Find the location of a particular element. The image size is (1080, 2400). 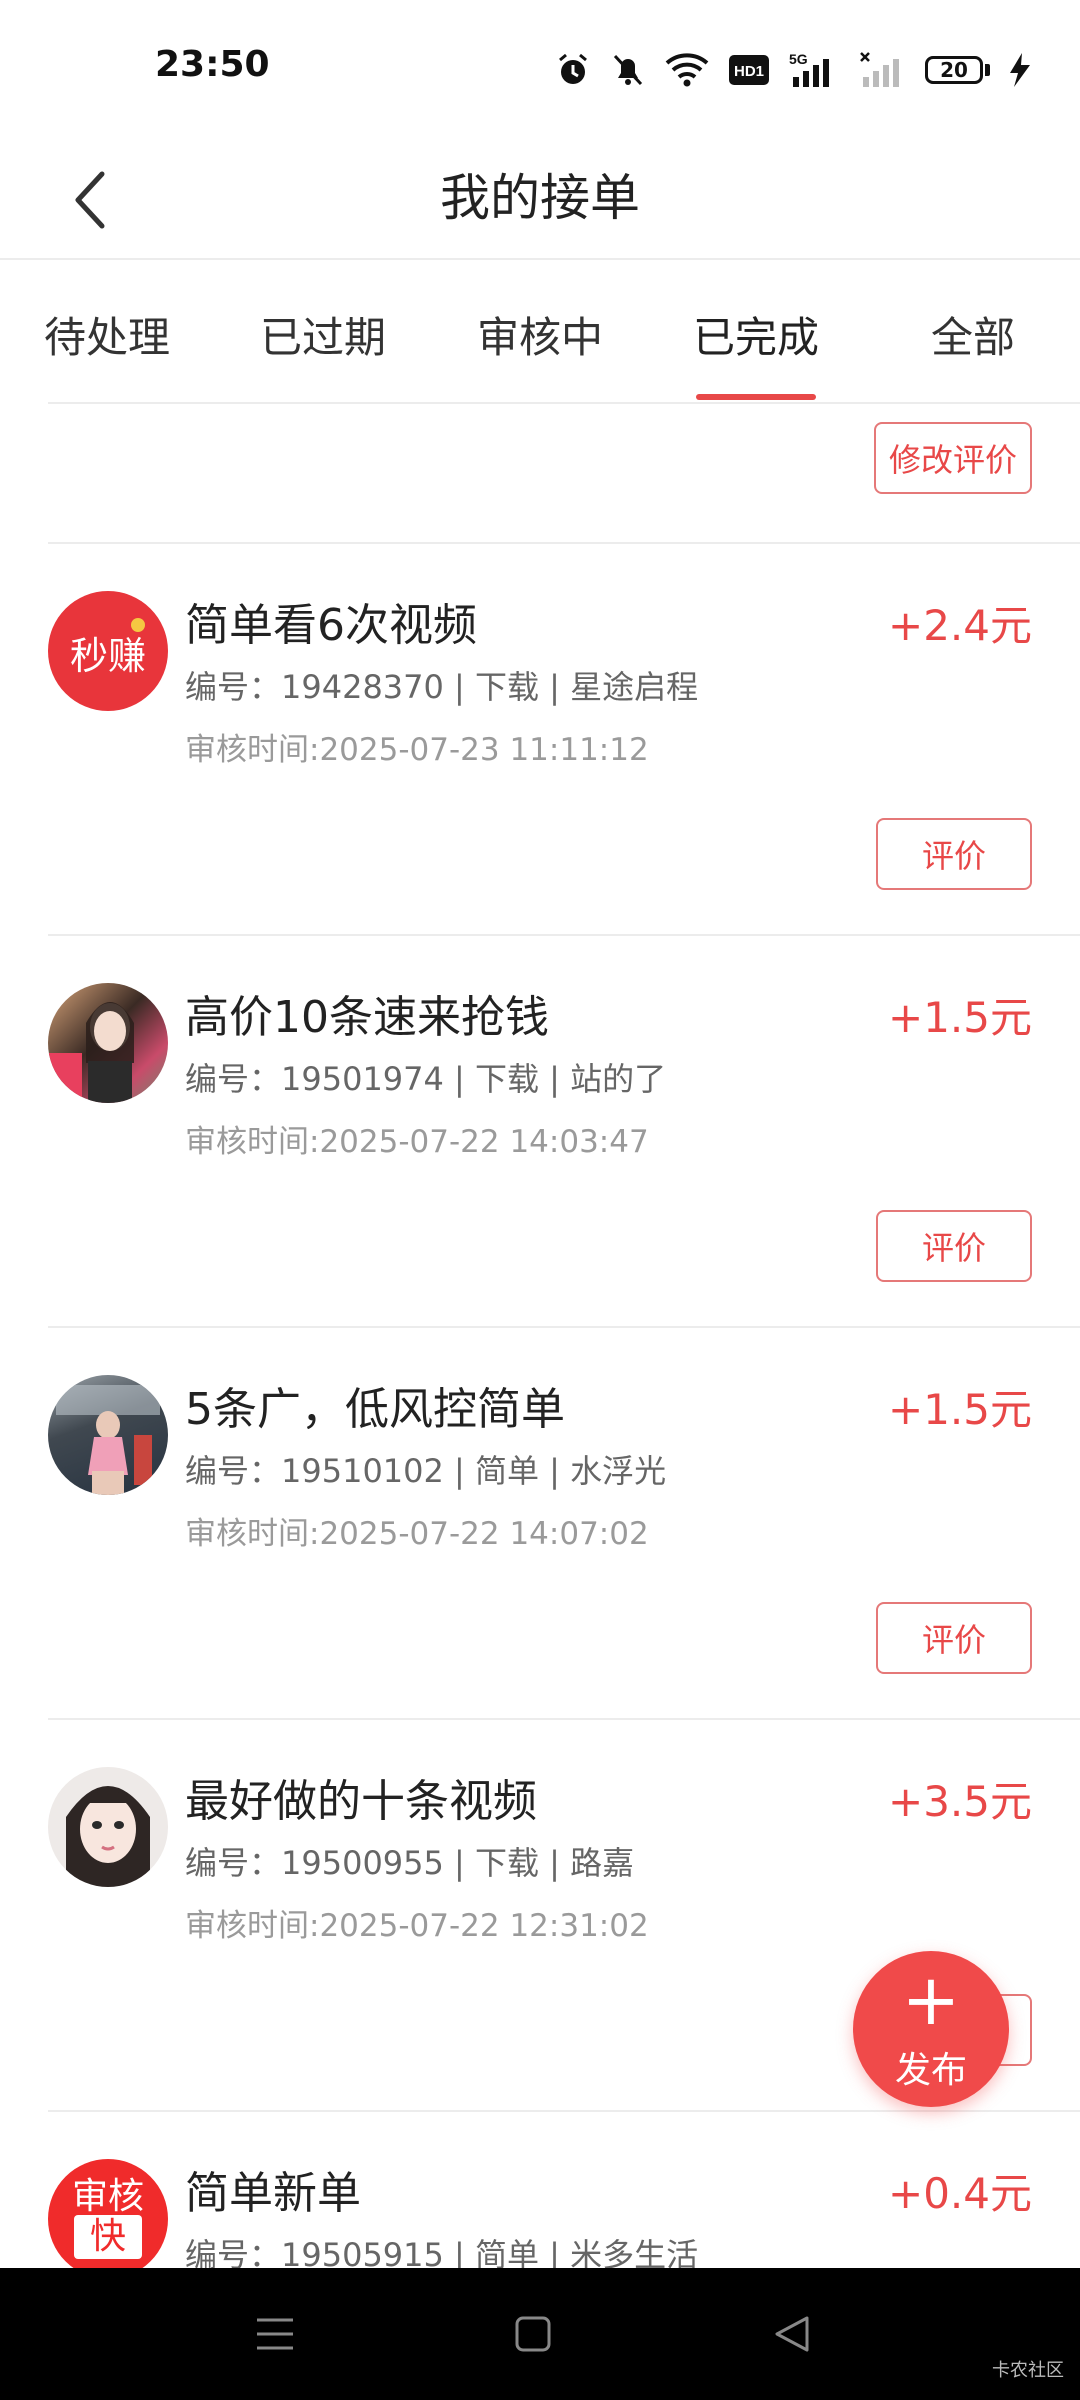

page-title: 我的接单 is located at coordinates (540, 198).